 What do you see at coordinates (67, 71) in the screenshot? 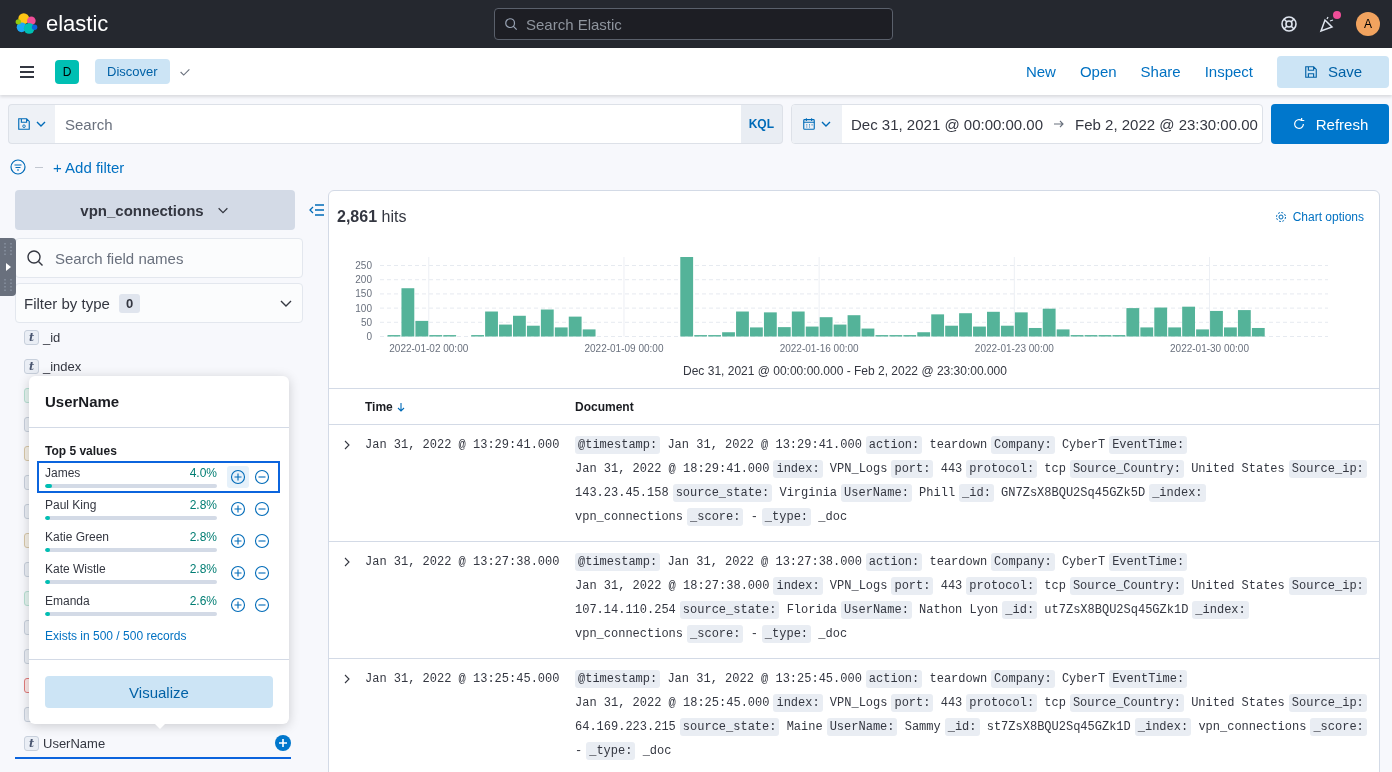
I see `space-avatar: D` at bounding box center [67, 71].